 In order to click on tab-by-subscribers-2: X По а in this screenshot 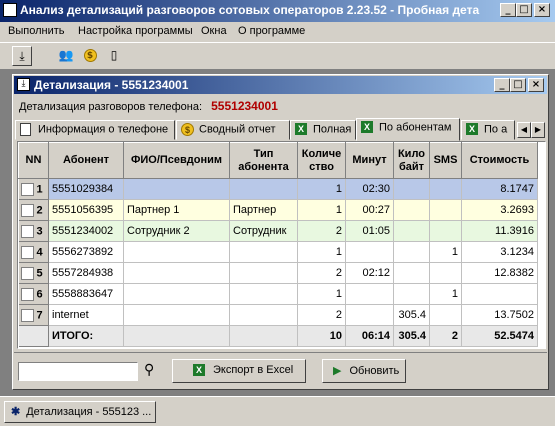, I will do `click(488, 130)`.